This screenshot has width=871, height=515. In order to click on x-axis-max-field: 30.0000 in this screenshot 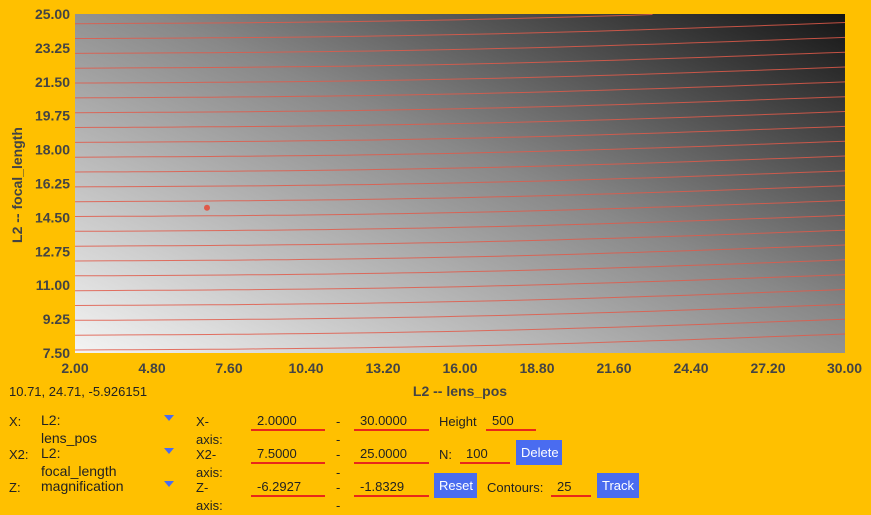, I will do `click(391, 421)`.